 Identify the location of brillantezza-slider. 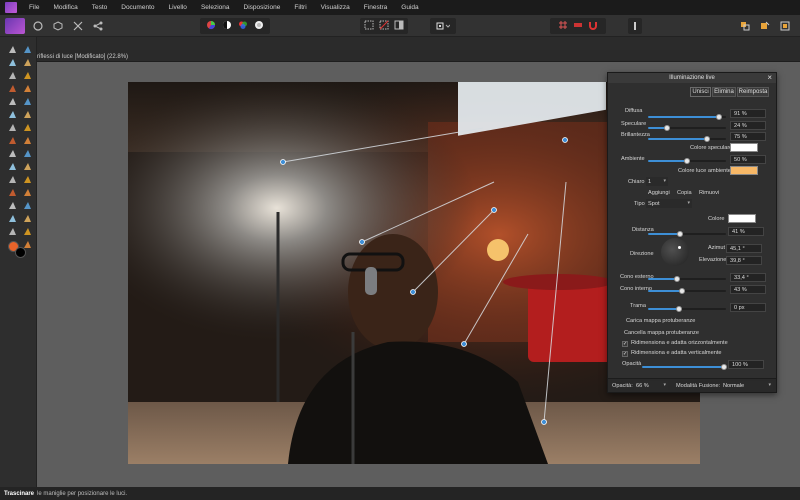
(687, 138).